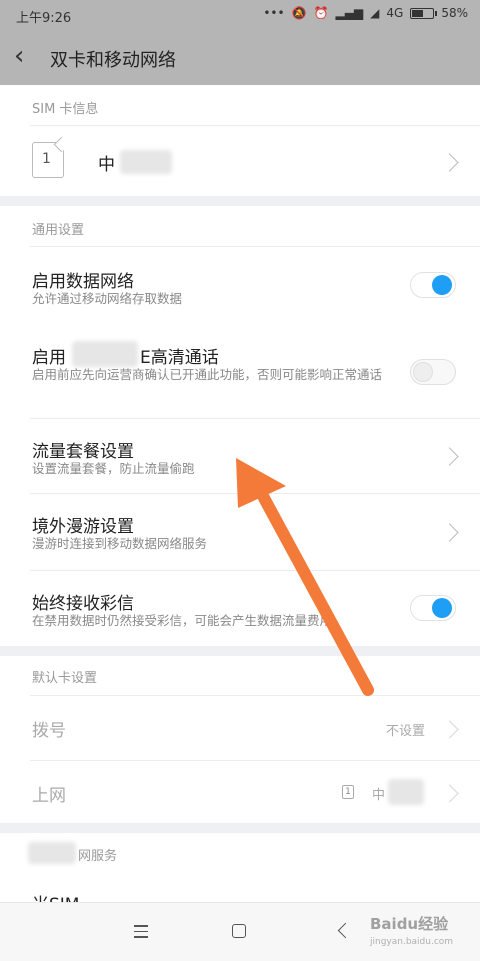 This screenshot has height=961, width=480. I want to click on annotation-arrow, so click(305, 577).